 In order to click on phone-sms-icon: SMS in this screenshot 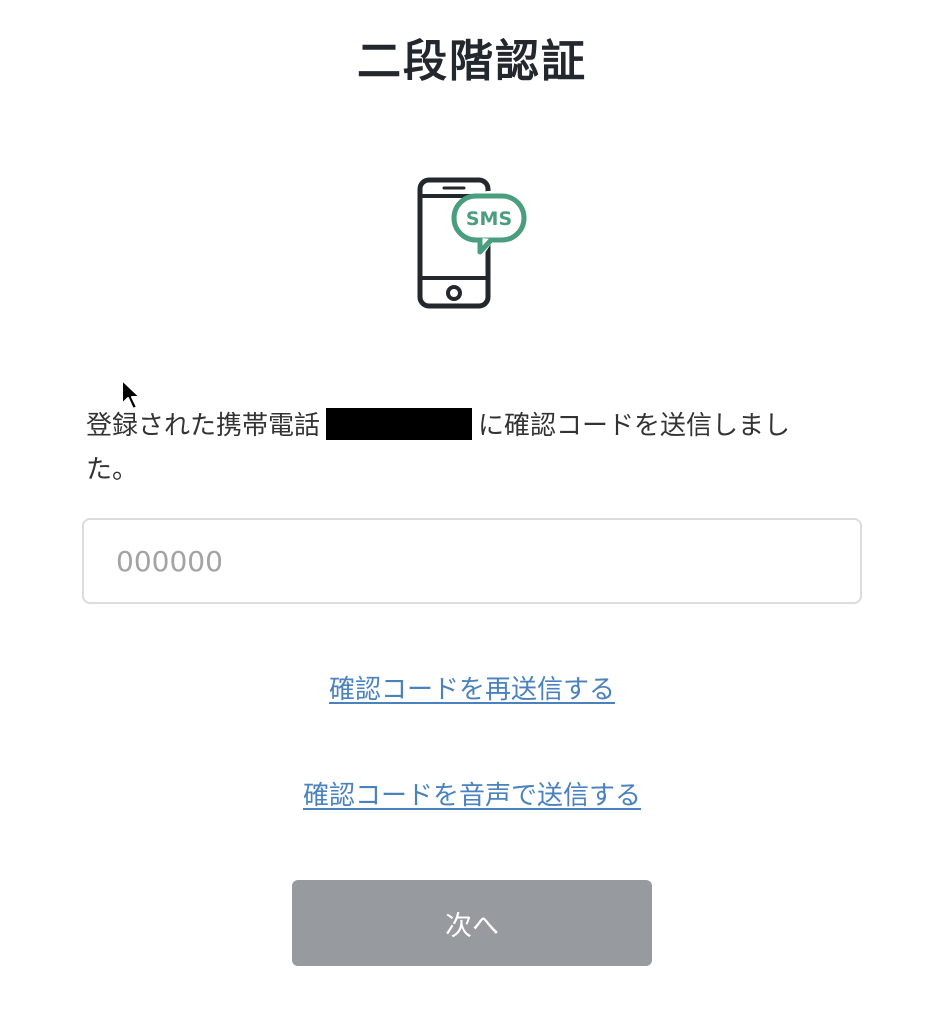, I will do `click(472, 244)`.